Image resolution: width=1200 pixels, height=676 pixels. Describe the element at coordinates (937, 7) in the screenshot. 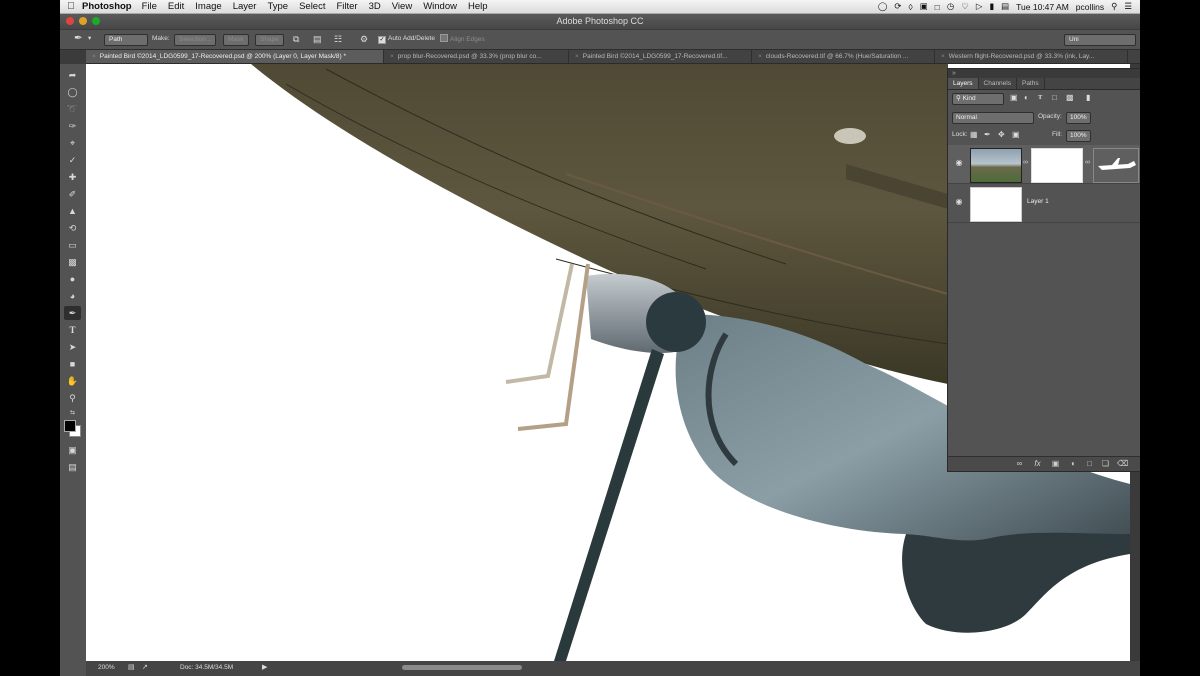

I see `screen-icon: □` at that location.